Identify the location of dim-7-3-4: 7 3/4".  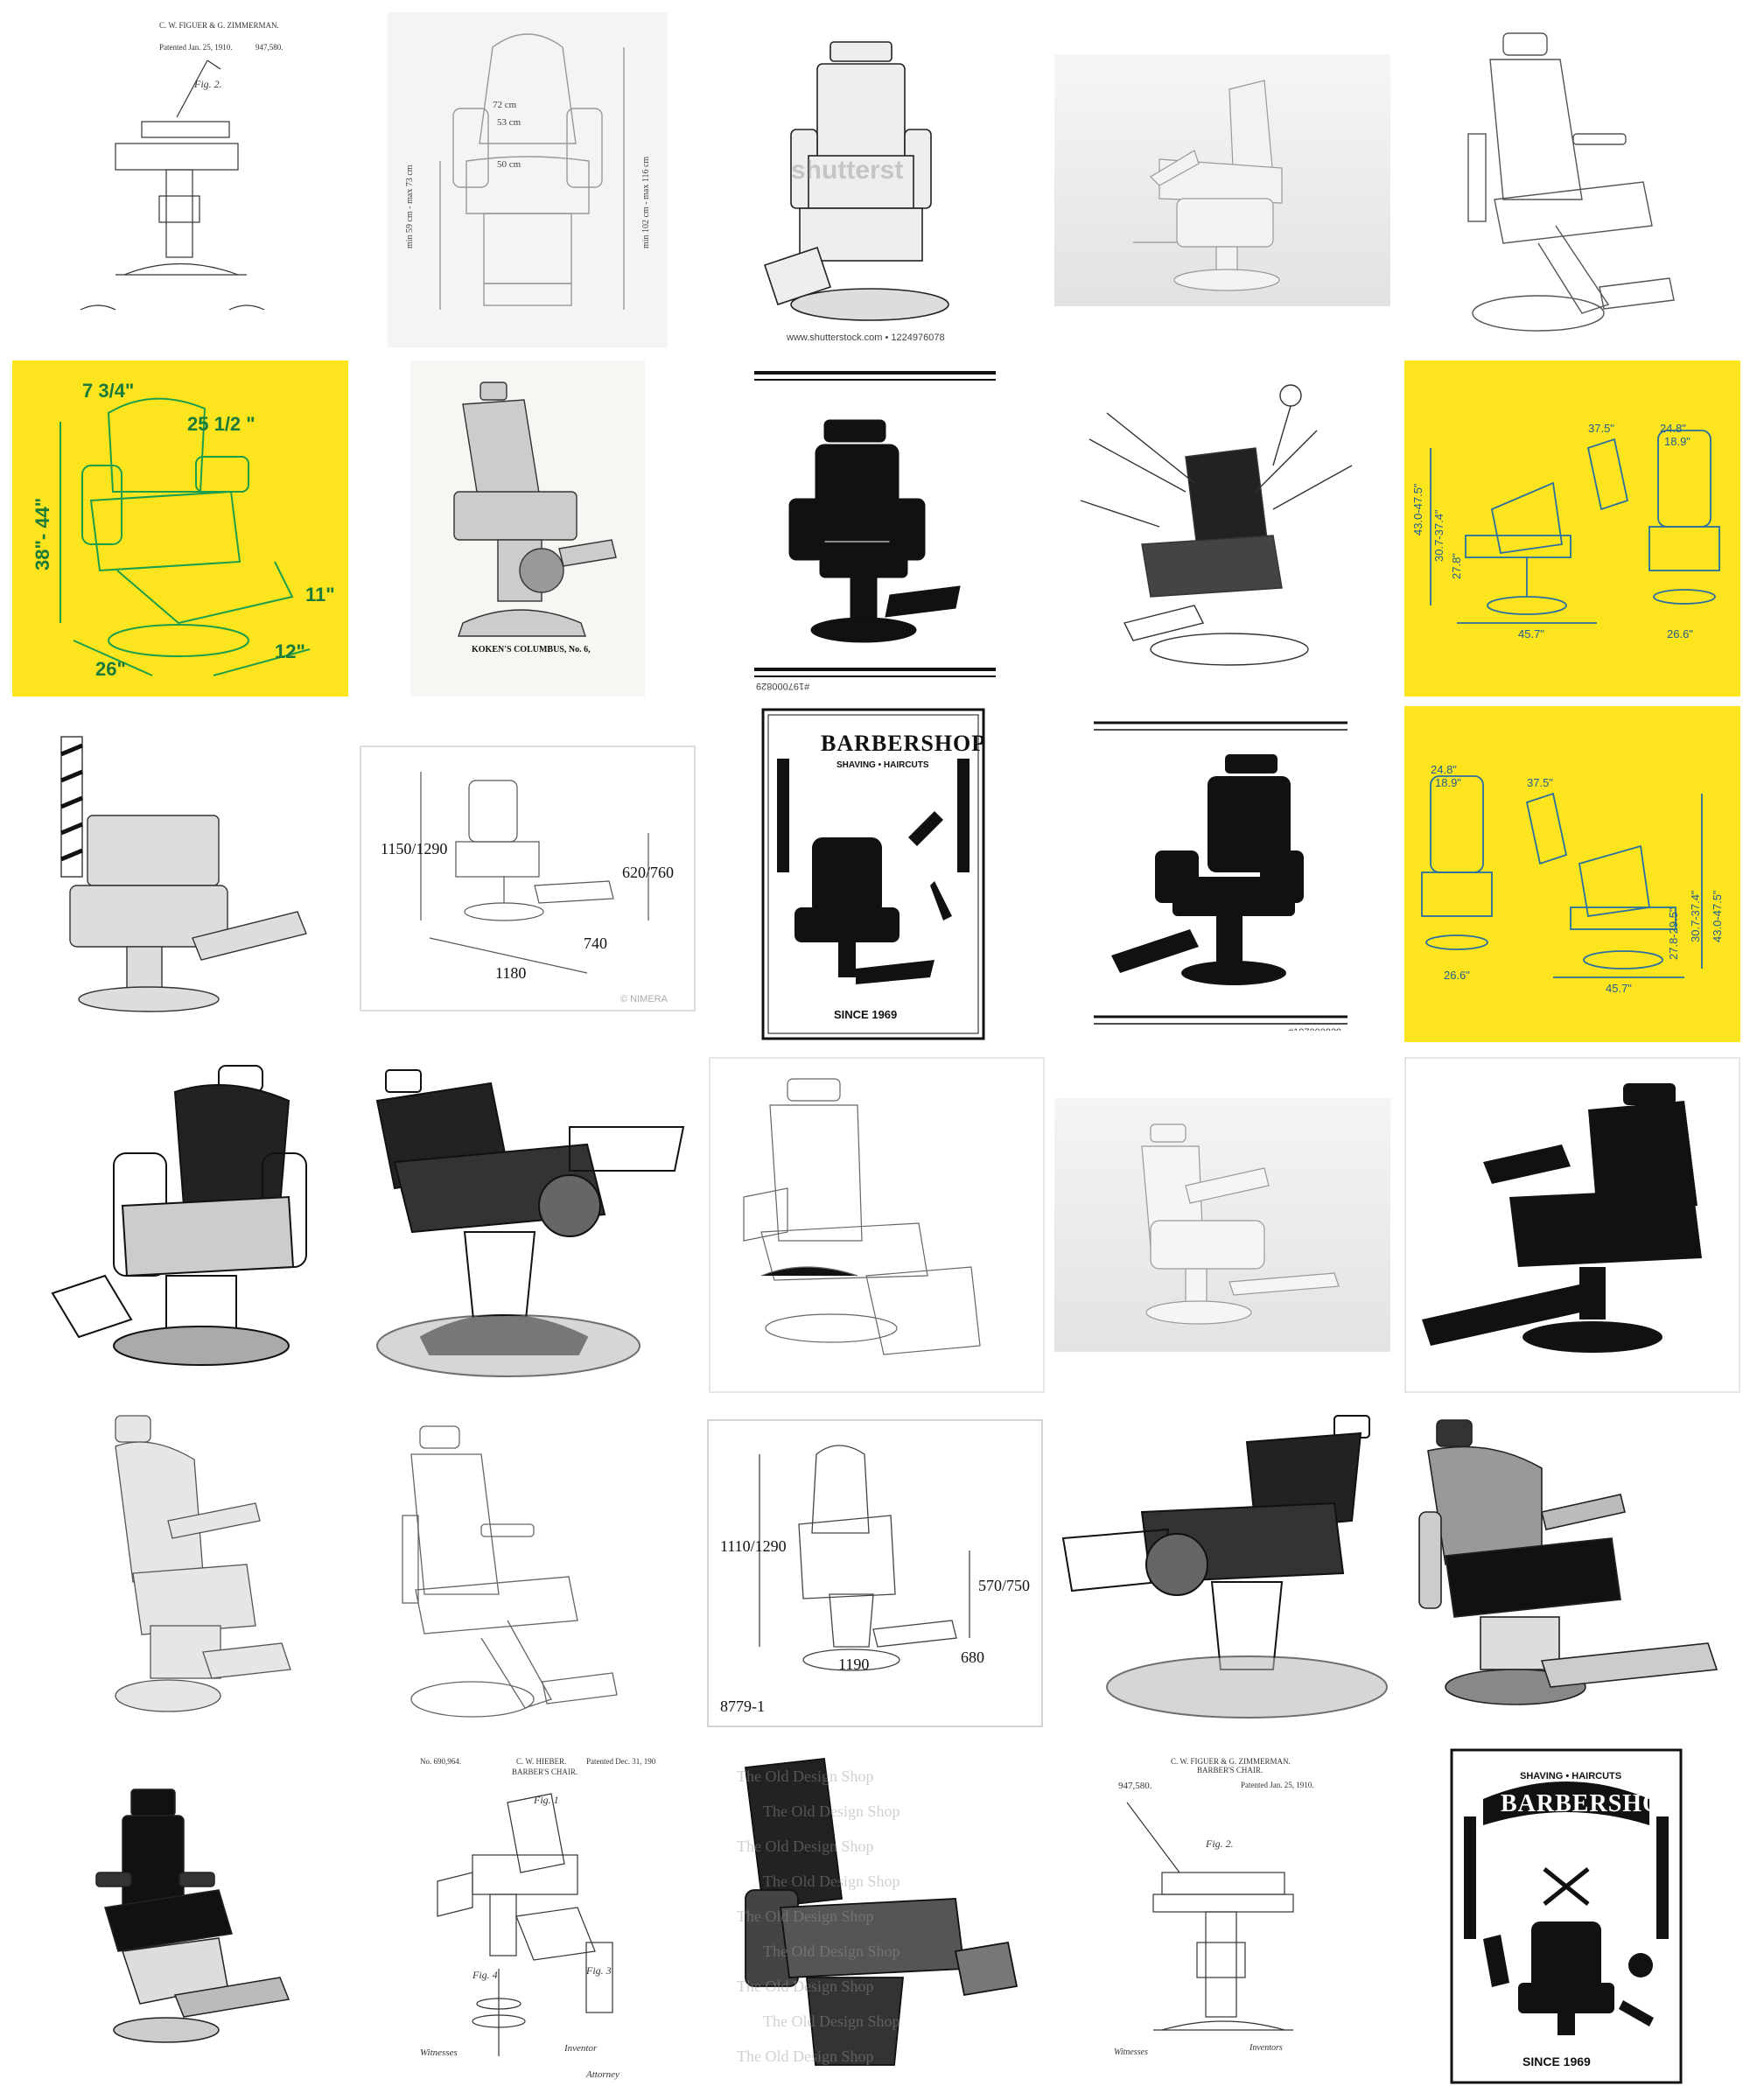
(108, 391).